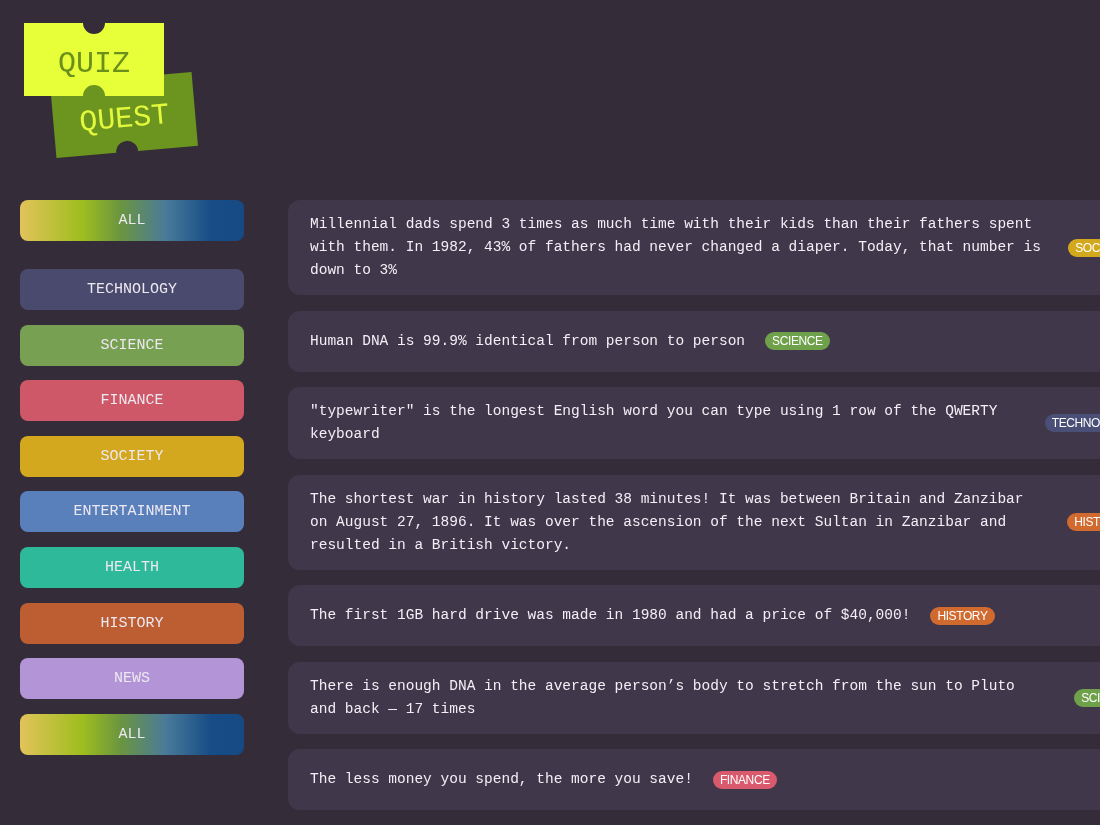  Describe the element at coordinates (132, 345) in the screenshot. I see `category-button: SCIENCE` at that location.